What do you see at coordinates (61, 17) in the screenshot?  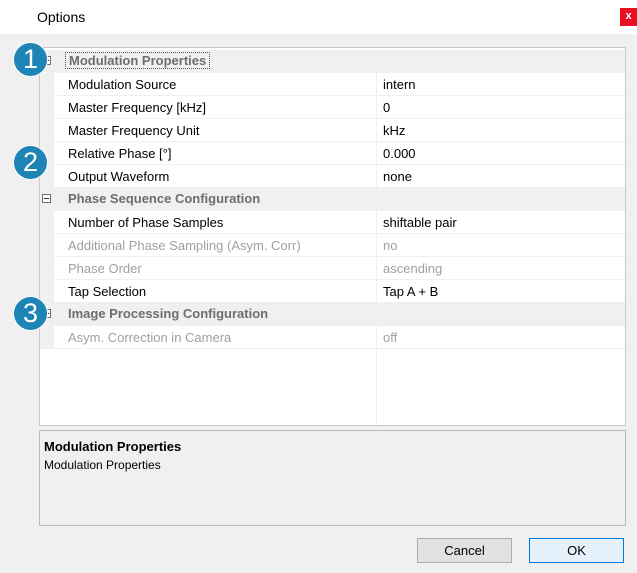 I see `window-title: Options` at bounding box center [61, 17].